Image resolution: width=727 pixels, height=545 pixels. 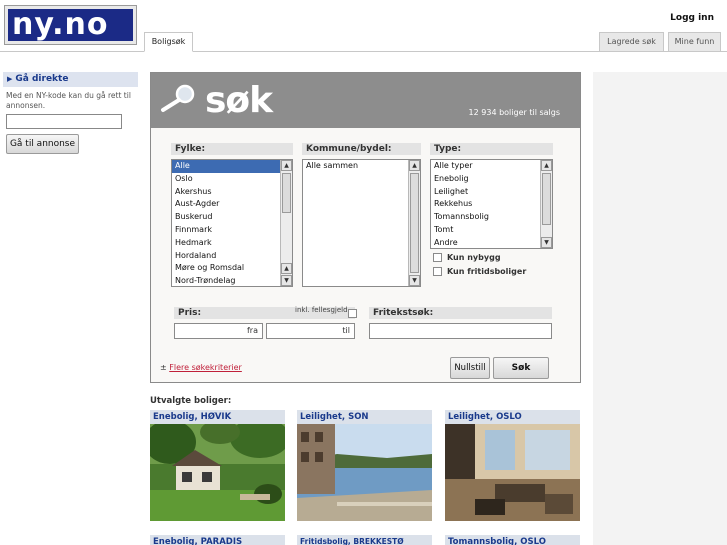 I want to click on featured-card-label: Leilighet, SON, so click(x=364, y=417).